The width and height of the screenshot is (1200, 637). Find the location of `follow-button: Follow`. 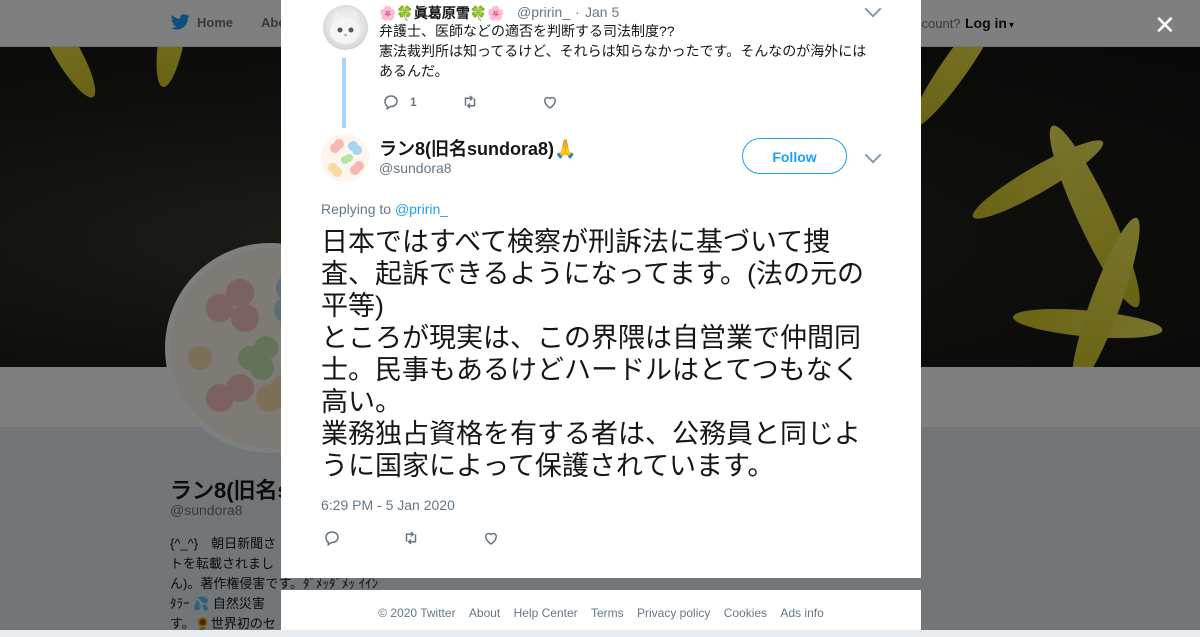

follow-button: Follow is located at coordinates (794, 156).